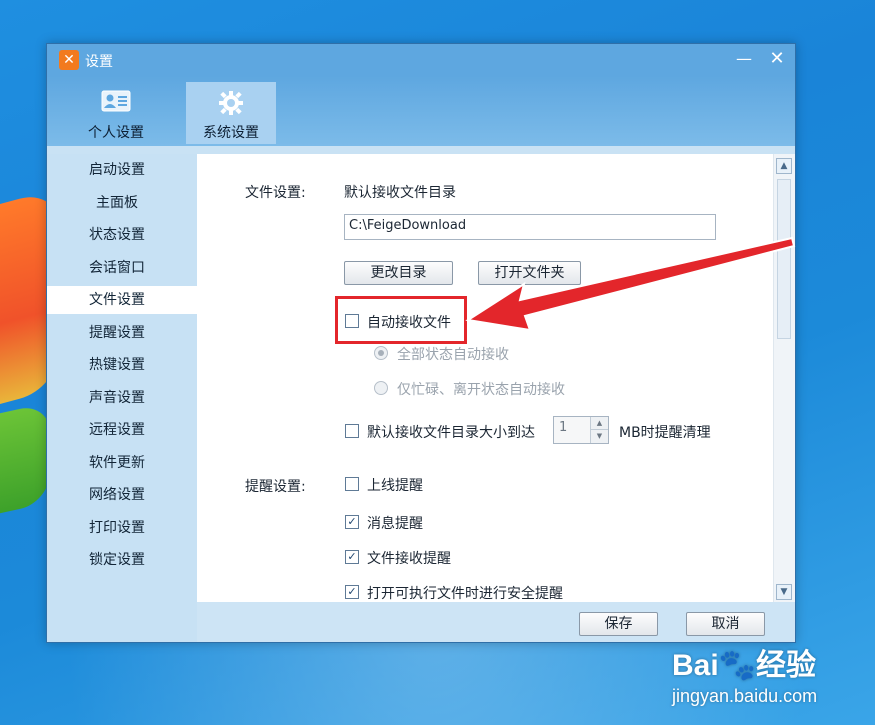 The width and height of the screenshot is (875, 725). I want to click on annotation-arrow-icon, so click(630, 284).